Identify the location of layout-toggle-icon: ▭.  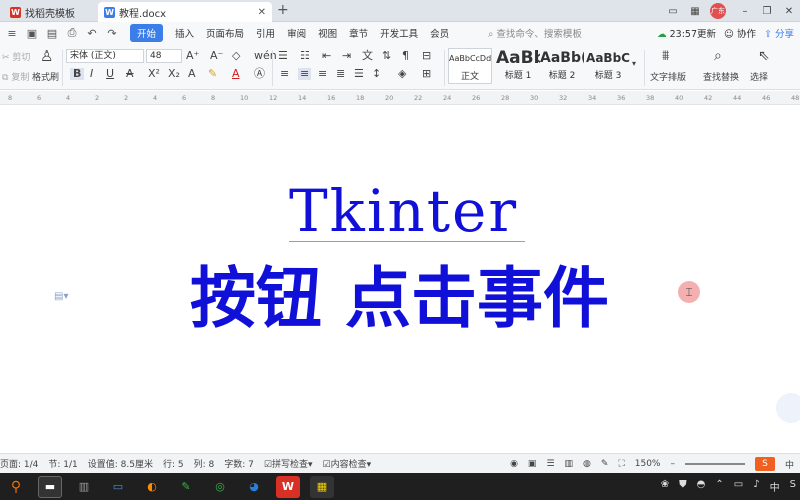
(673, 11).